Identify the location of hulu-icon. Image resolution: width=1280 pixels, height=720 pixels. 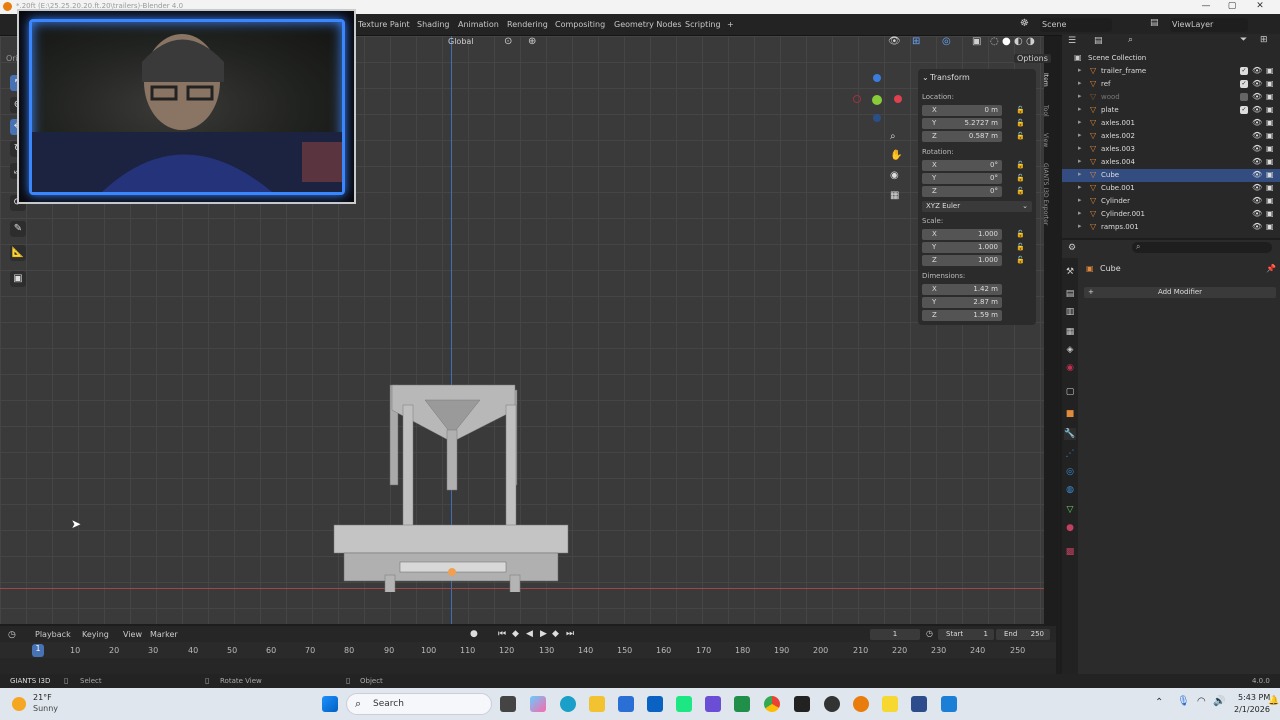
(684, 704).